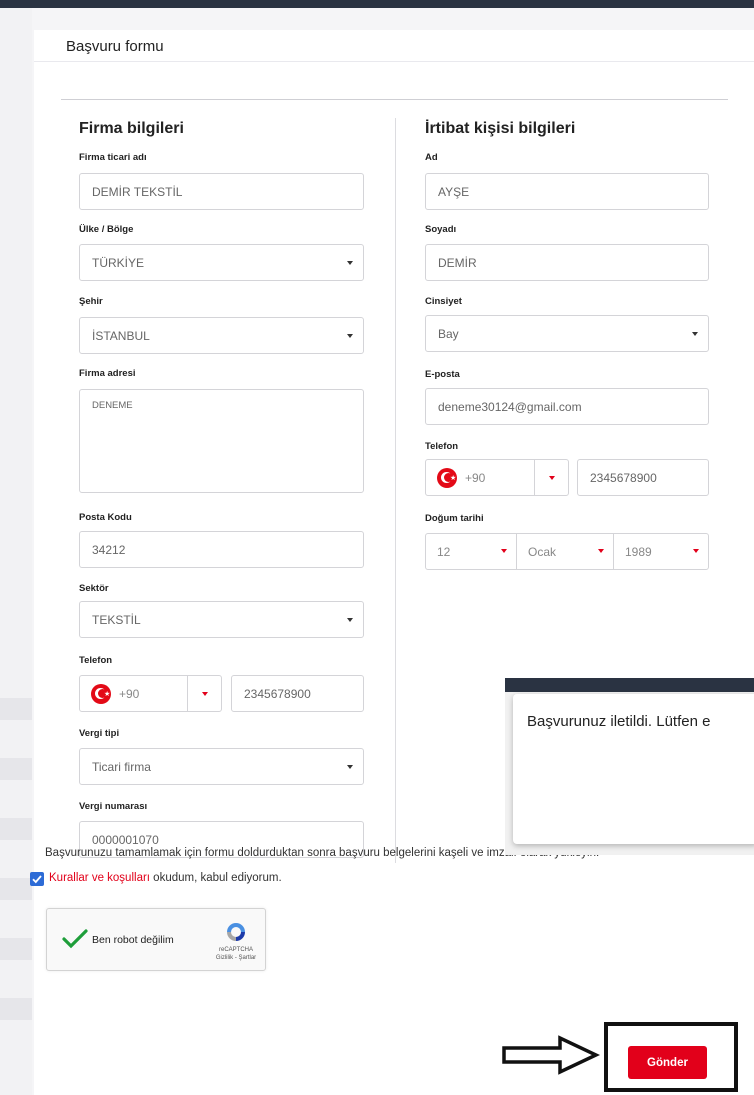  Describe the element at coordinates (475, 477) in the screenshot. I see `contact-phone-code: +90` at that location.